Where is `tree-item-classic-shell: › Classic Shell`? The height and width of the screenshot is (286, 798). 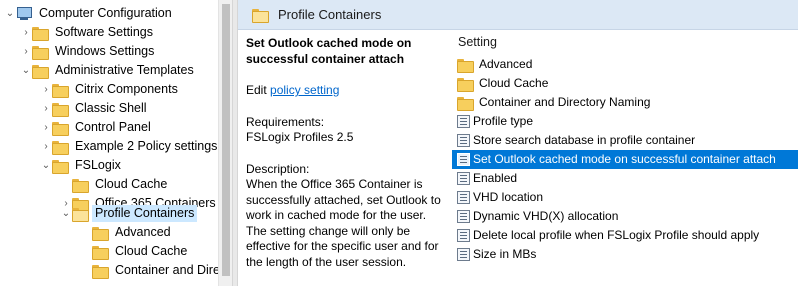 tree-item-classic-shell: › Classic Shell is located at coordinates (95, 108).